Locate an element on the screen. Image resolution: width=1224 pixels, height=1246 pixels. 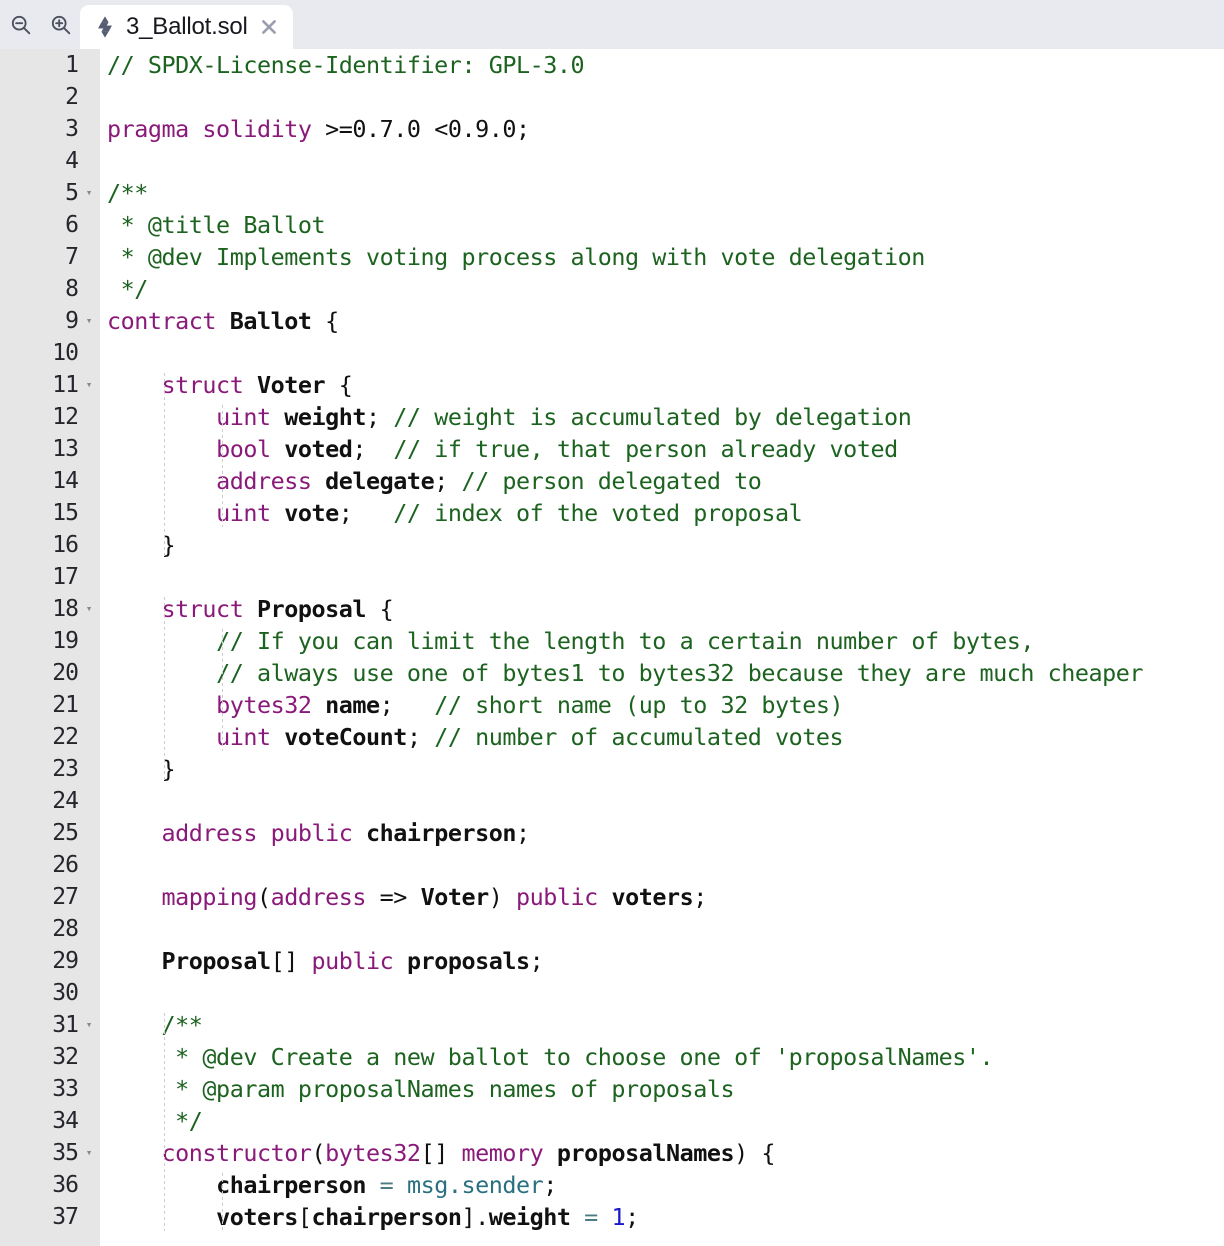
code-line: 29 Proposal[] public proposals; is located at coordinates (612, 961).